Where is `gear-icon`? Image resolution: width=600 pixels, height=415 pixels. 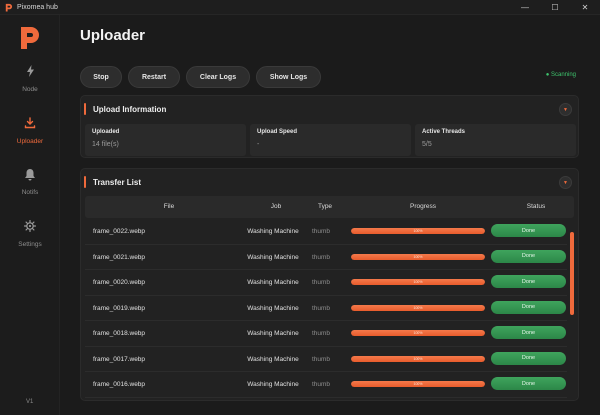 gear-icon is located at coordinates (30, 226).